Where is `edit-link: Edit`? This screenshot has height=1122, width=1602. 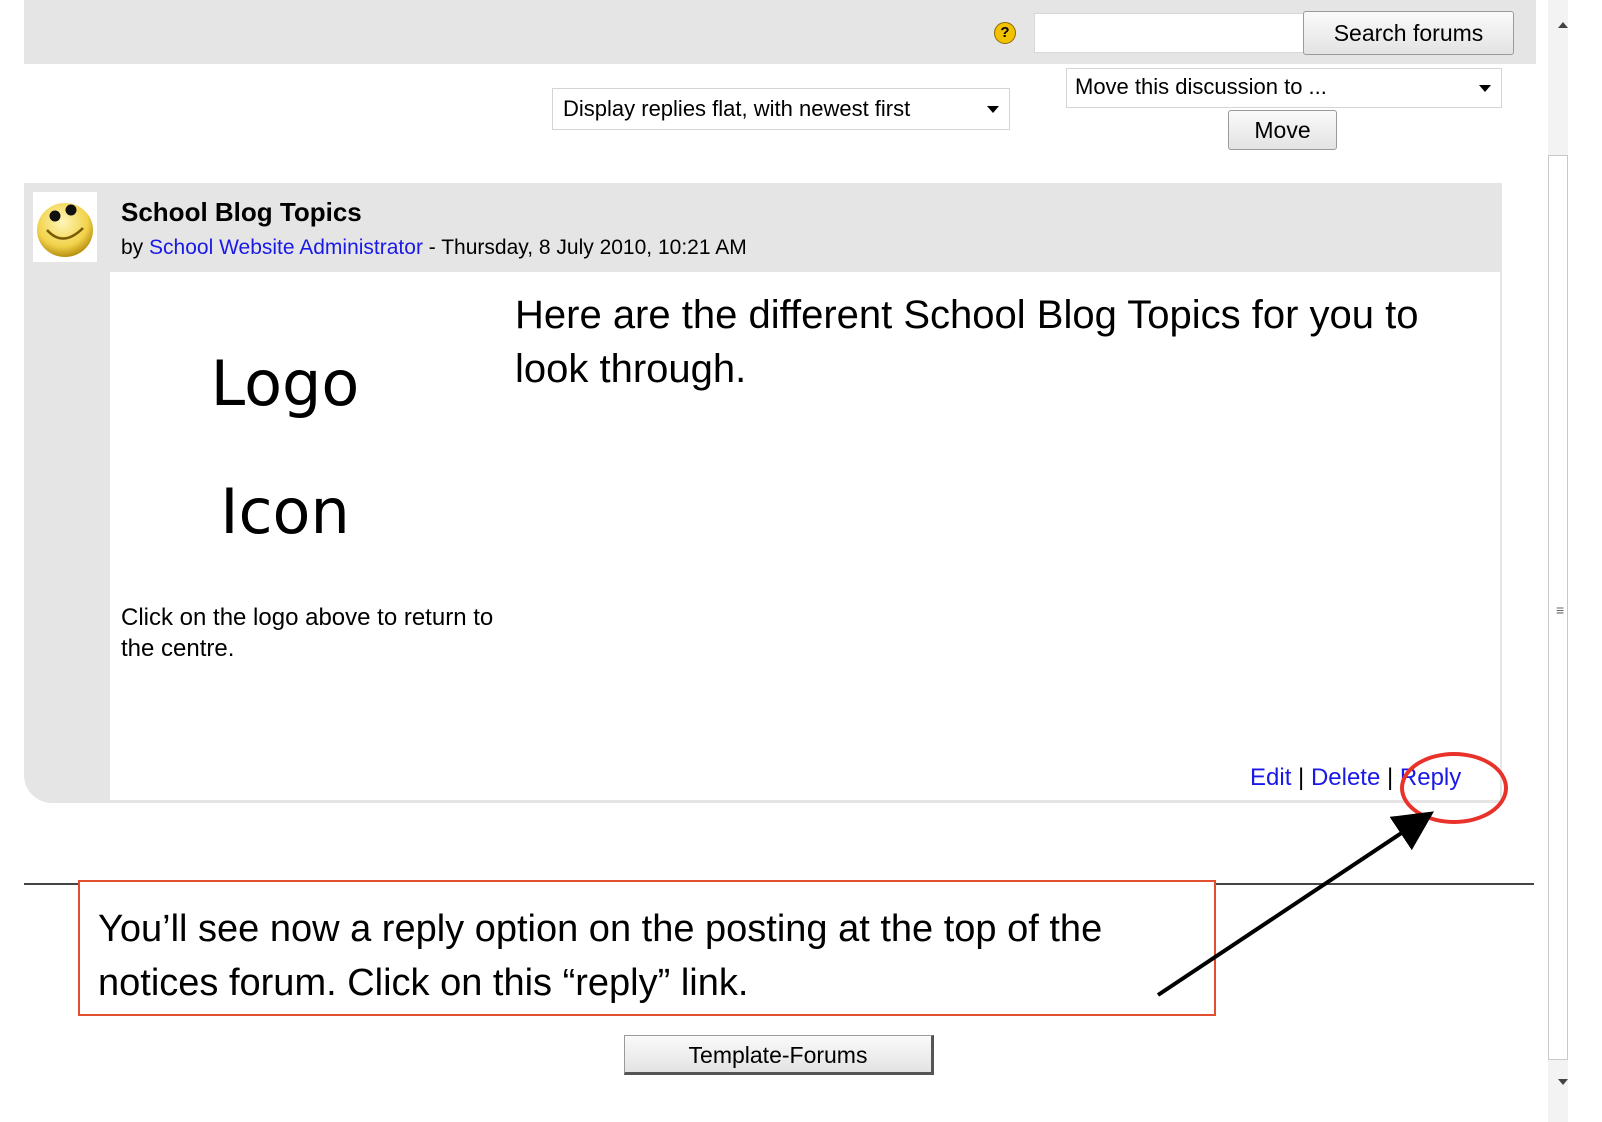
edit-link: Edit is located at coordinates (1270, 777).